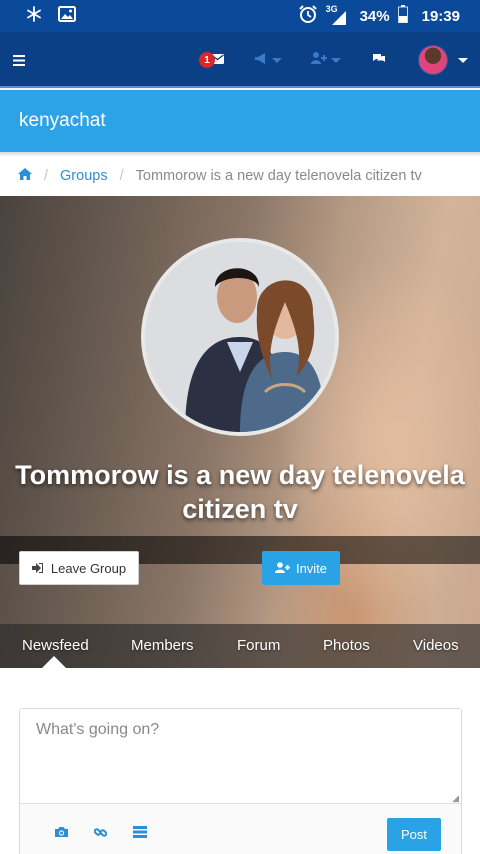 The width and height of the screenshot is (480, 854). What do you see at coordinates (436, 646) in the screenshot?
I see `tab-videos: Videos` at bounding box center [436, 646].